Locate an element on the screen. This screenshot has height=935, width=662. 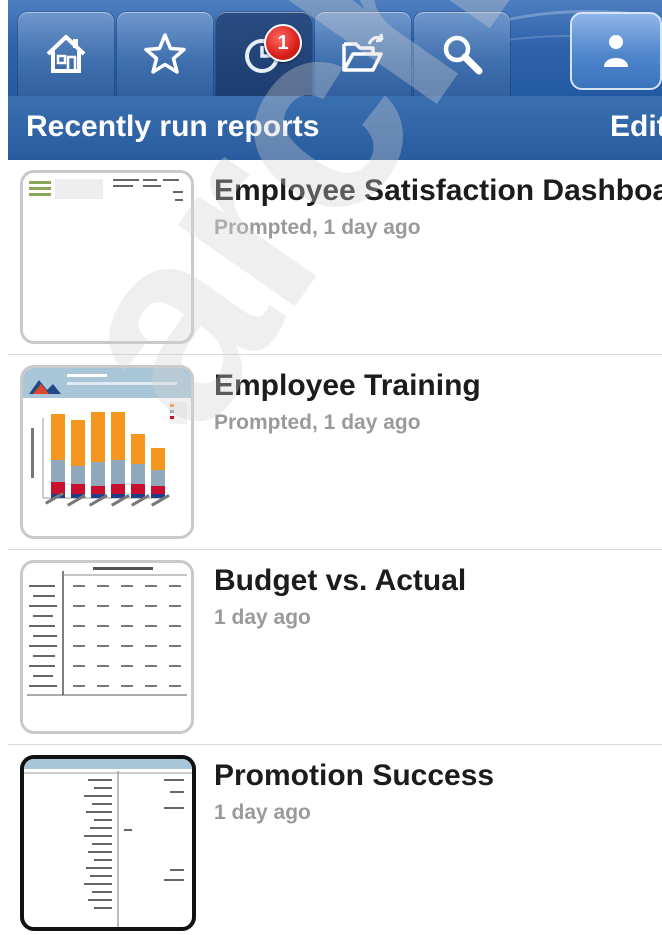
home-icon is located at coordinates (66, 54).